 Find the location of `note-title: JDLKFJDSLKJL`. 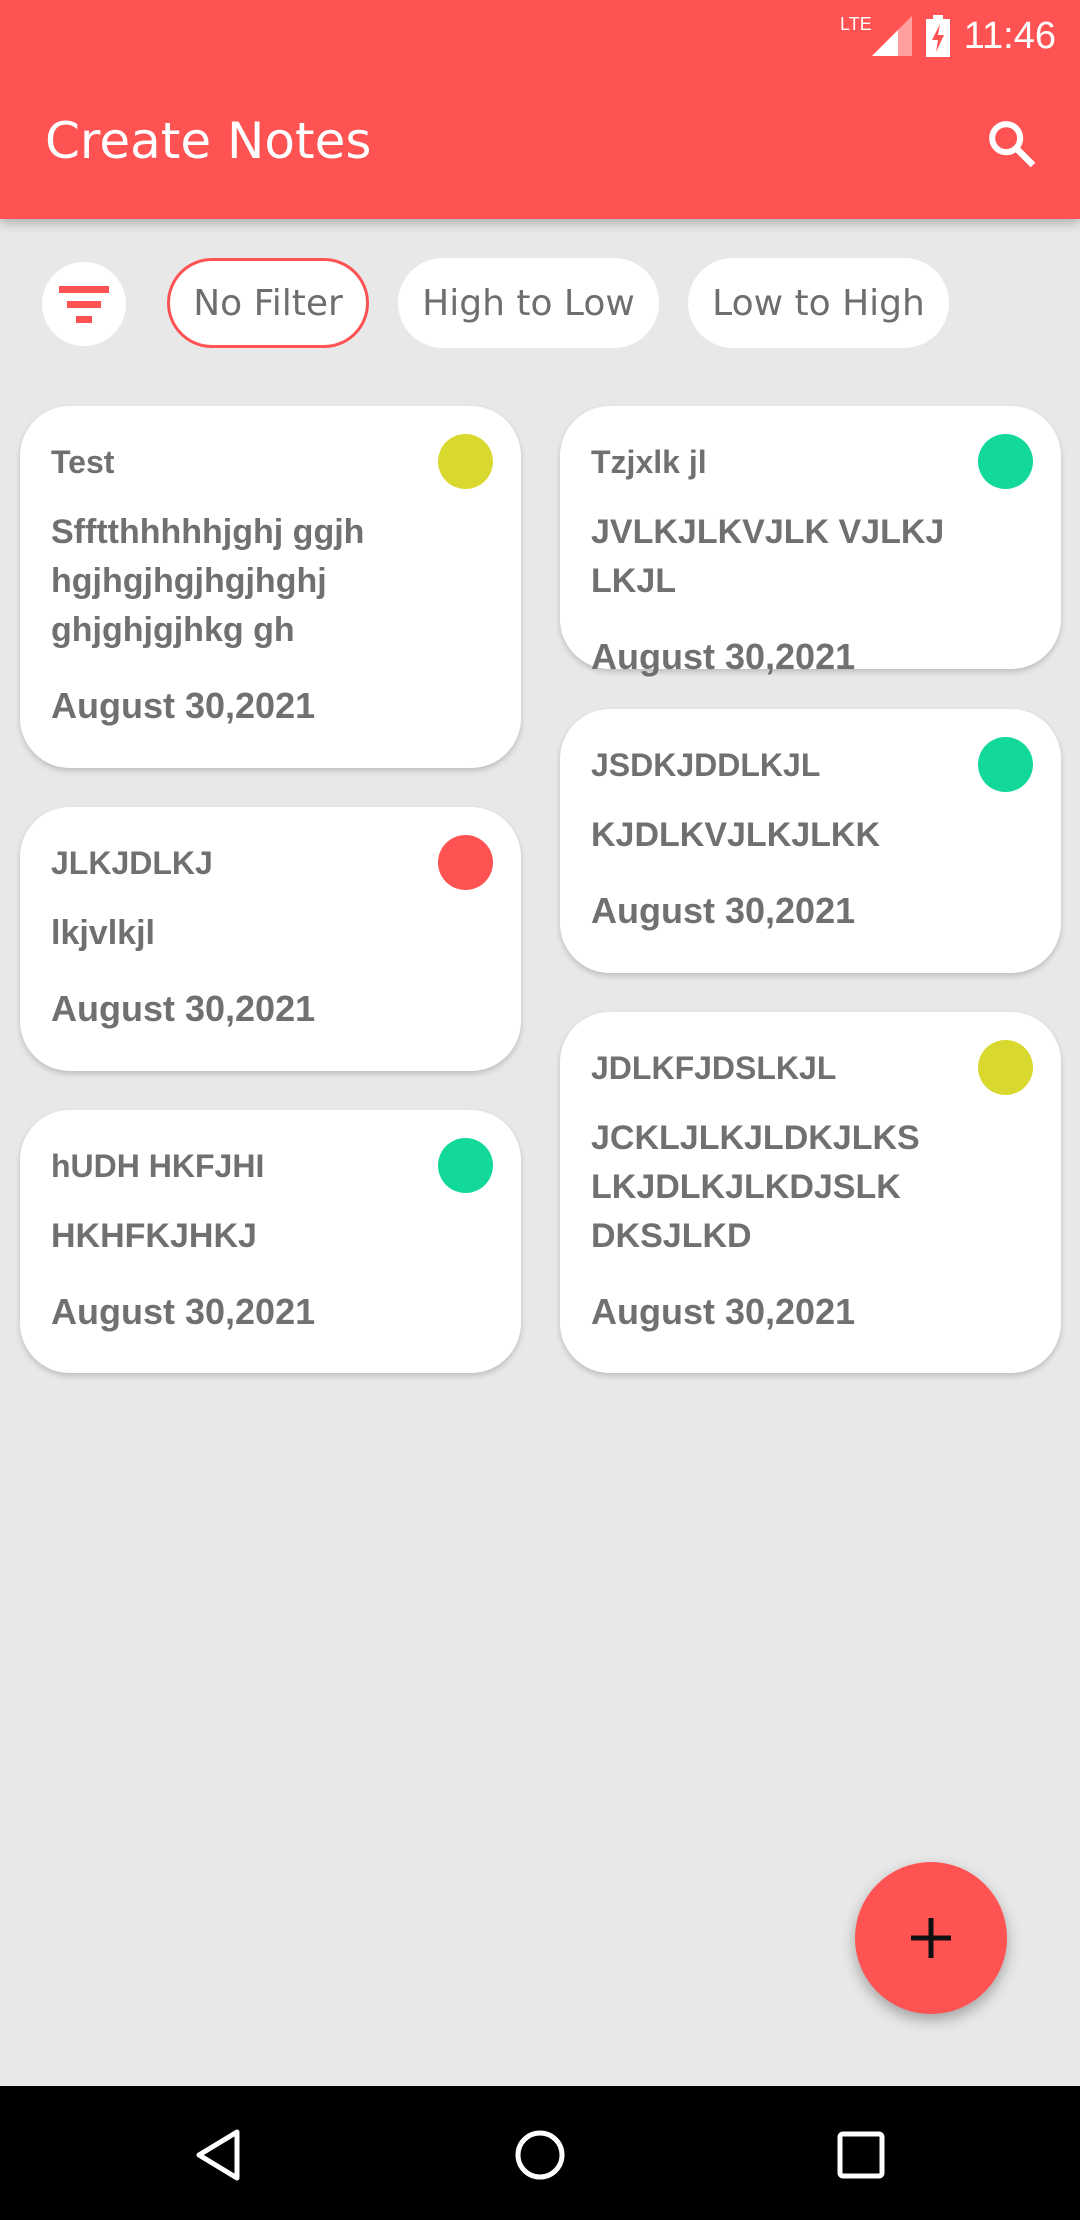

note-title: JDLKFJDSLKJL is located at coordinates (714, 1068).